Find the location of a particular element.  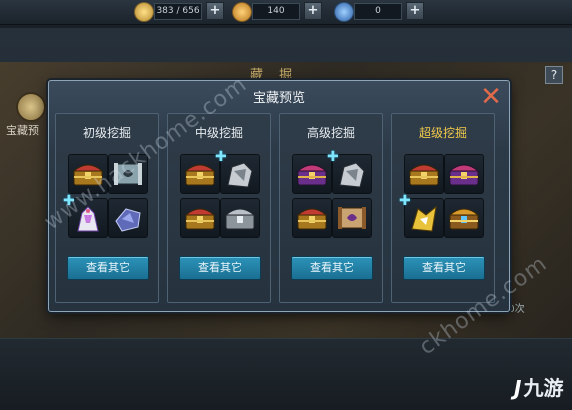

blue-gem-icon is located at coordinates (344, 12).